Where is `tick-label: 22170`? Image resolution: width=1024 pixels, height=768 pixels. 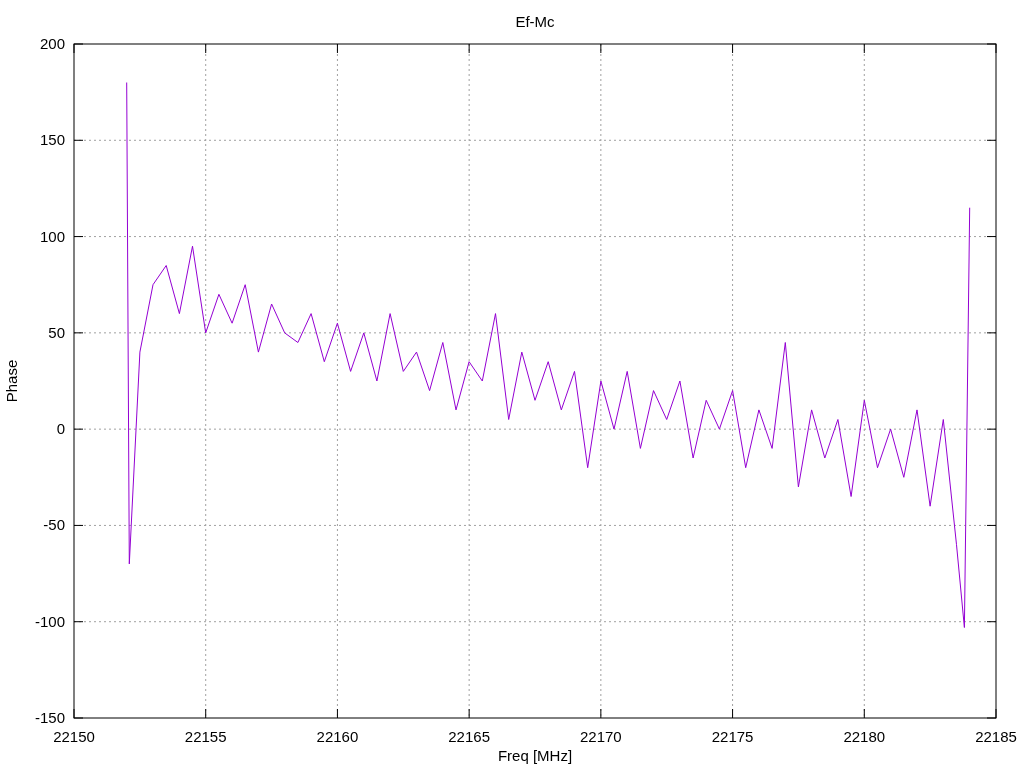 tick-label: 22170 is located at coordinates (601, 736).